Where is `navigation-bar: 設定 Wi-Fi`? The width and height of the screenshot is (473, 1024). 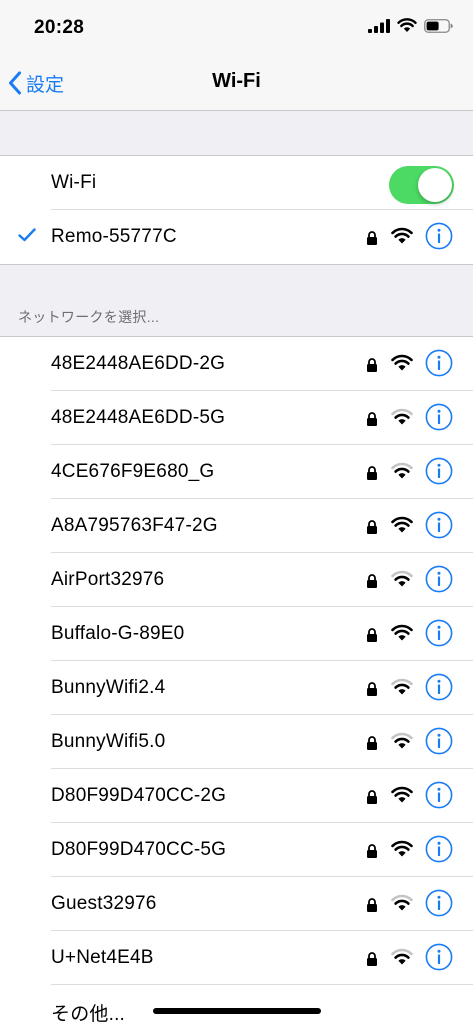 navigation-bar: 設定 Wi-Fi is located at coordinates (236, 83).